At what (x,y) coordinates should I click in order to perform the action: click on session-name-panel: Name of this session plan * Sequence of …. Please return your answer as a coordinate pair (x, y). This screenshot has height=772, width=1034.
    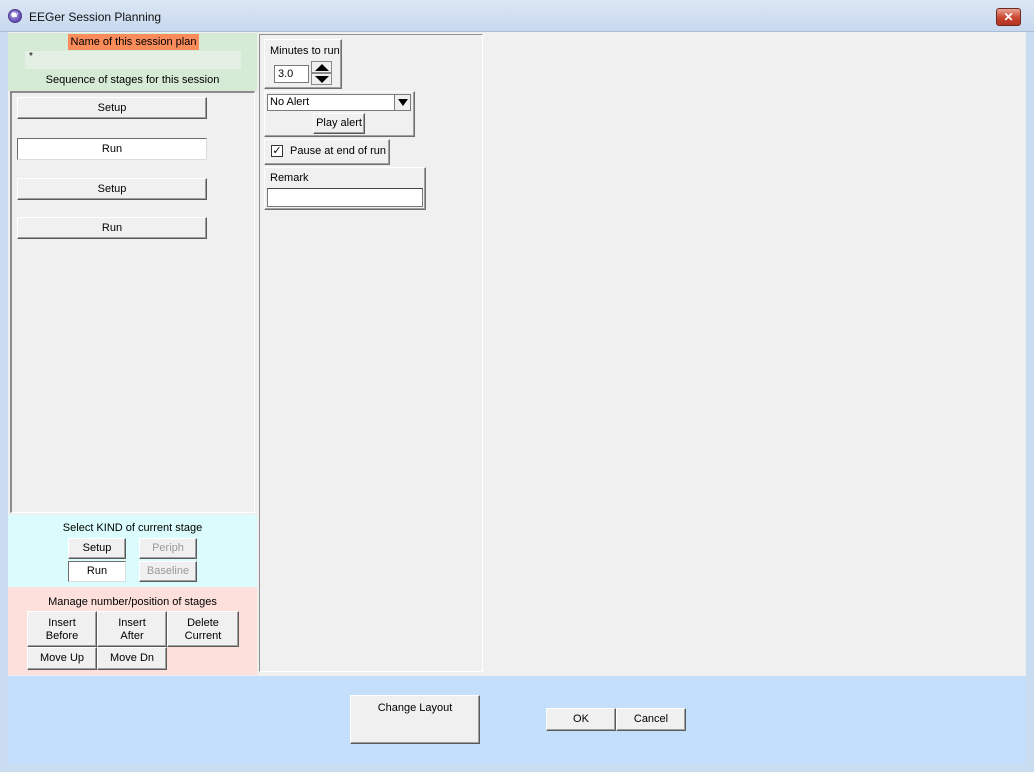
    Looking at the image, I should click on (132, 62).